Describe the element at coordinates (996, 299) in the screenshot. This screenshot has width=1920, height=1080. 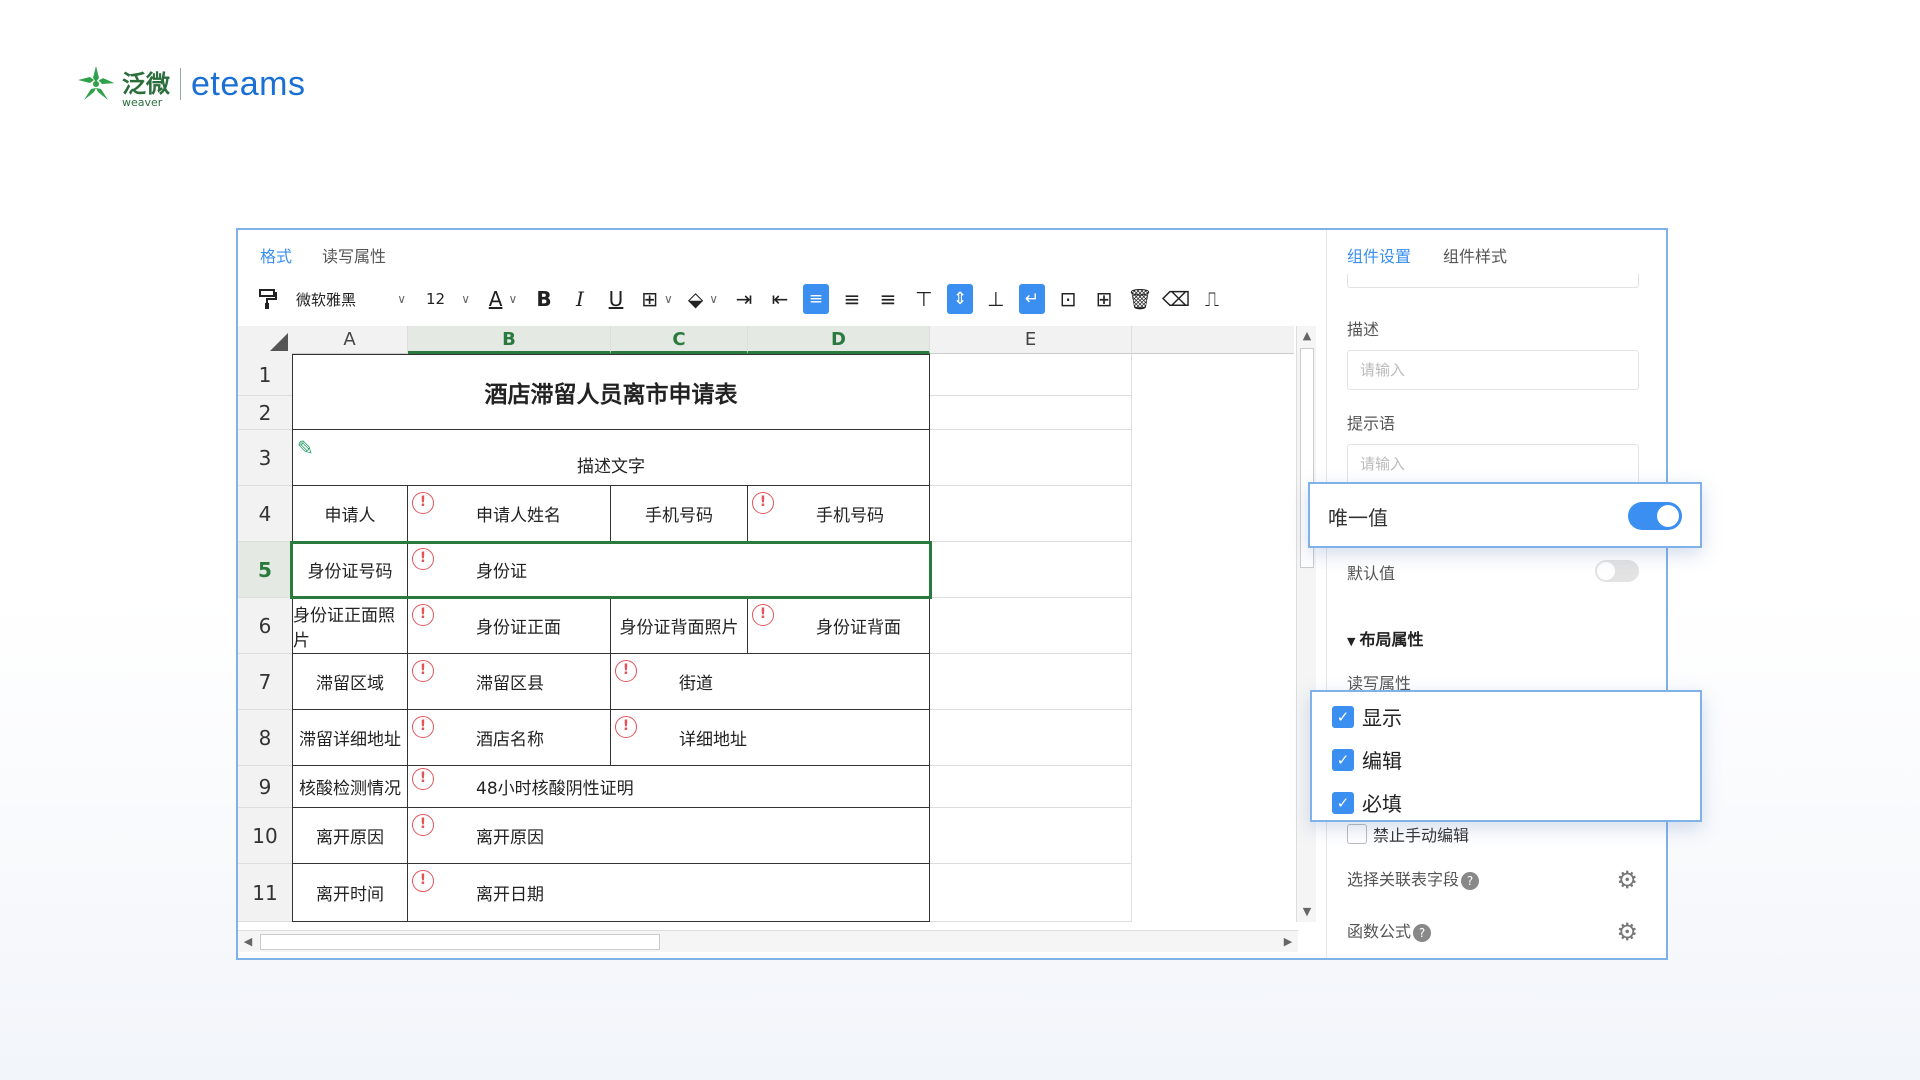
I see `valign-bottom-icon: ⊥` at that location.